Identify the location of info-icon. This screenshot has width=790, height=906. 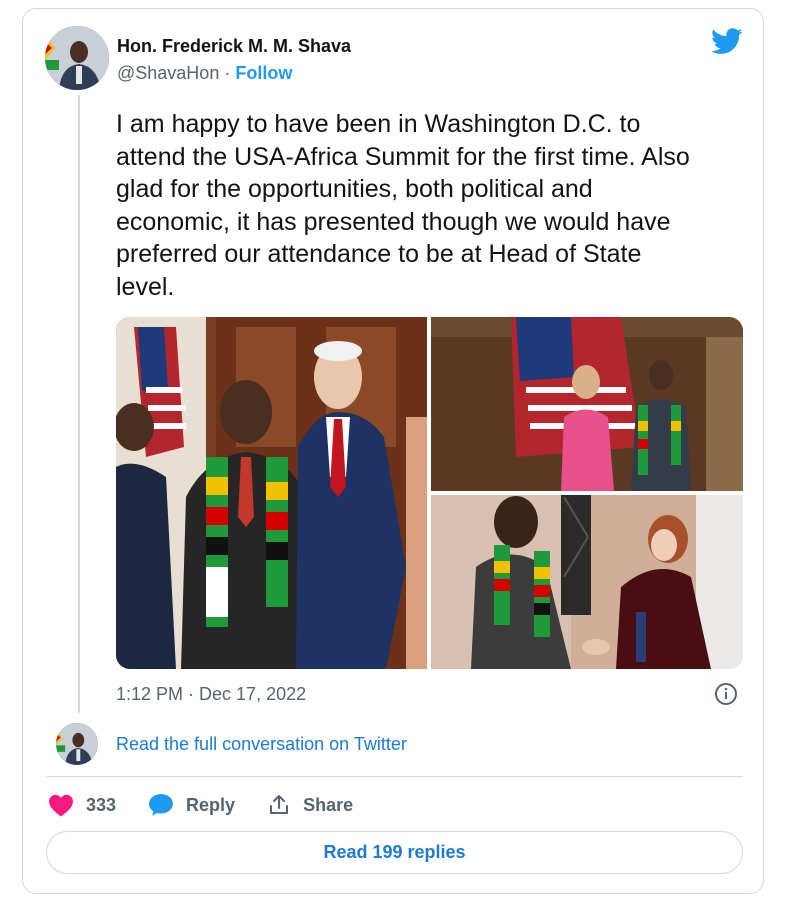
(726, 694).